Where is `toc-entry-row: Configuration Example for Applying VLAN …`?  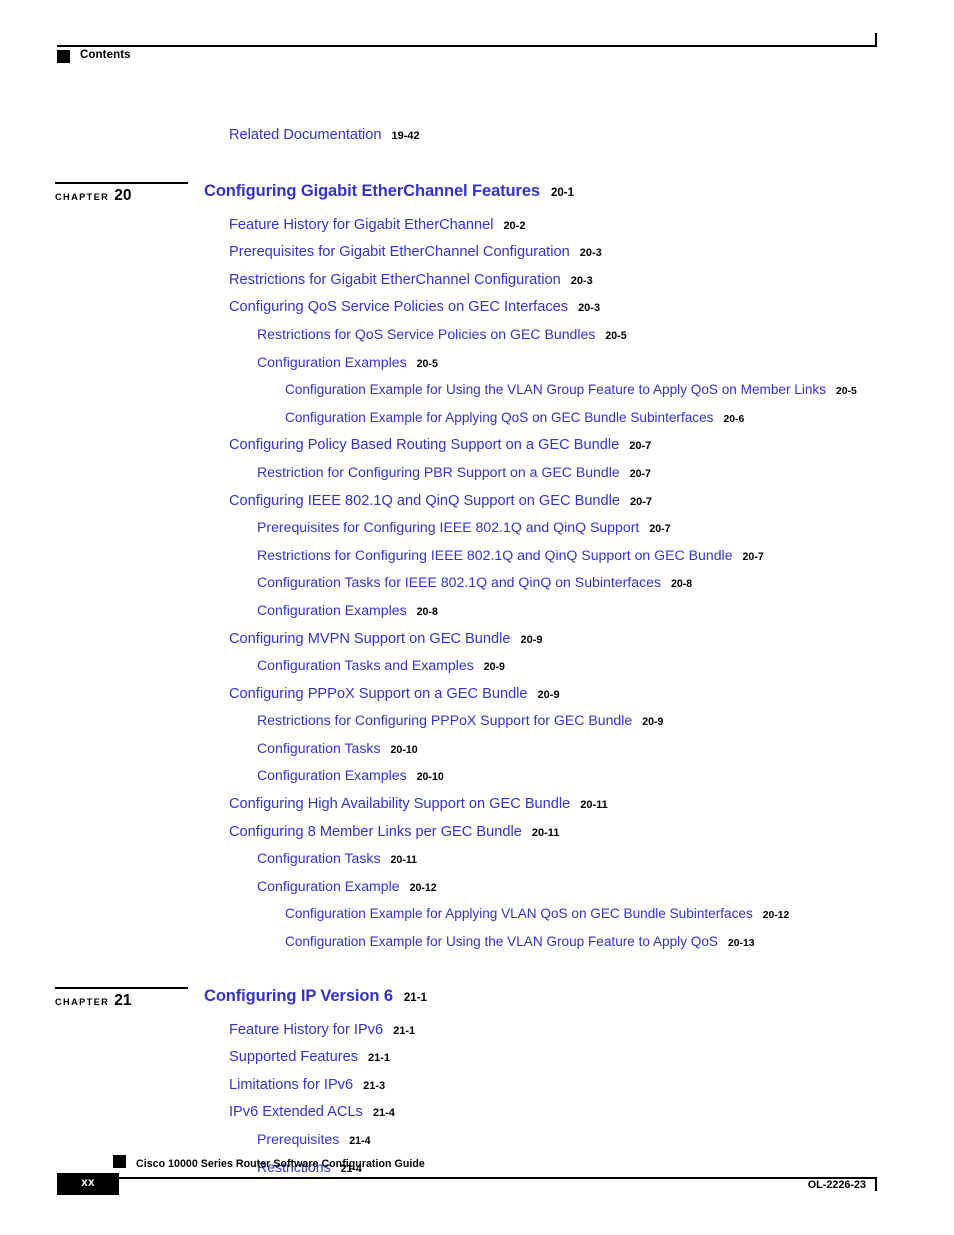 toc-entry-row: Configuration Example for Applying VLAN … is located at coordinates (477, 917).